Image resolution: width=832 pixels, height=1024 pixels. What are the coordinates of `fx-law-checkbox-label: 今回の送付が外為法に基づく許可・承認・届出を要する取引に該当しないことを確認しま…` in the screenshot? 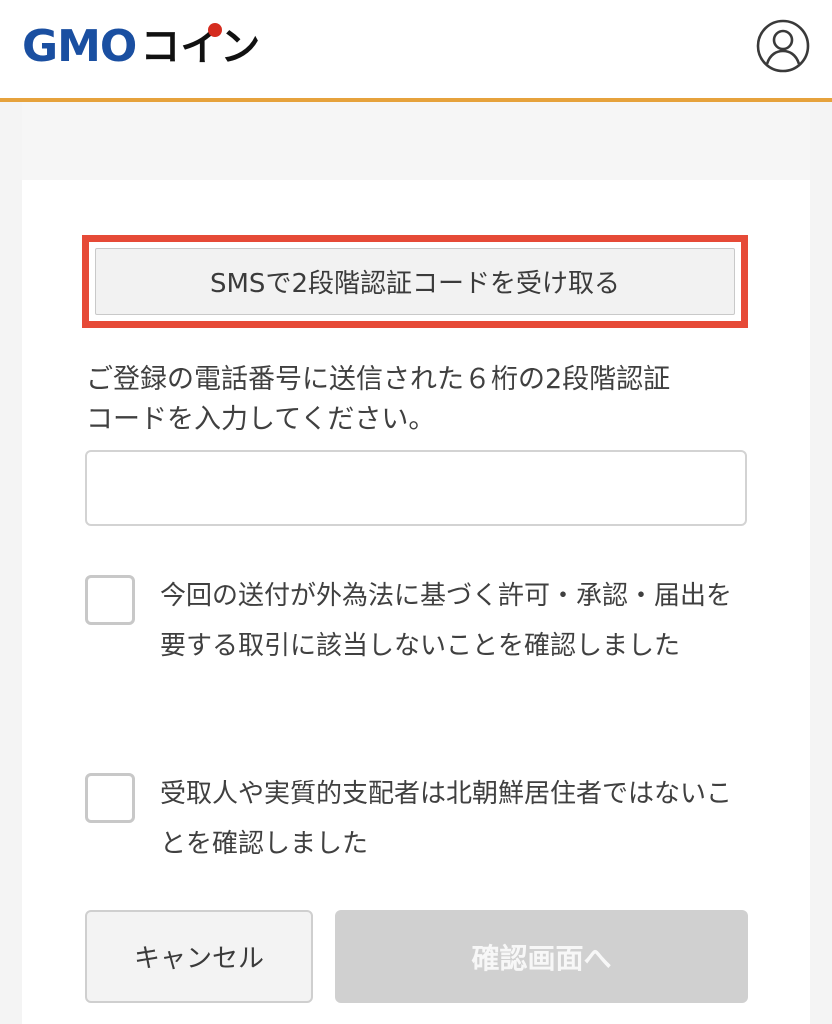 It's located at (455, 621).